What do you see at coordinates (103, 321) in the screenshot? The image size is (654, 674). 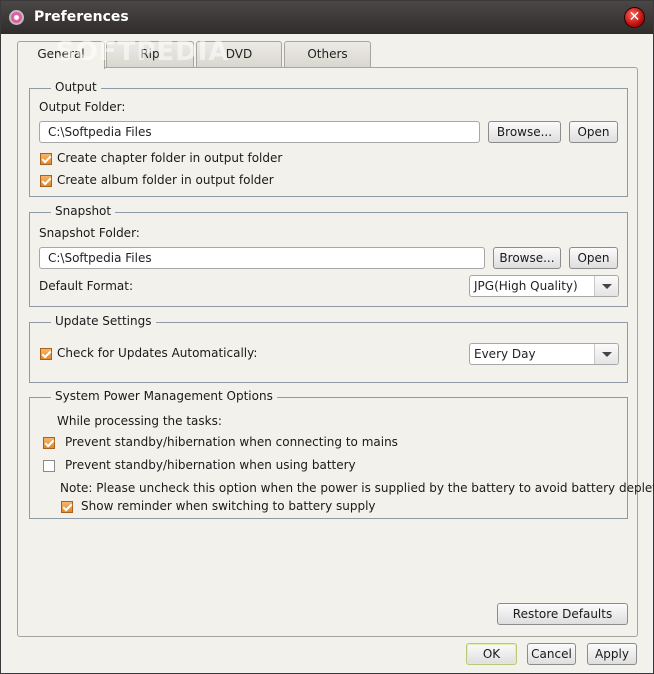 I see `update-group-title: Update Settings` at bounding box center [103, 321].